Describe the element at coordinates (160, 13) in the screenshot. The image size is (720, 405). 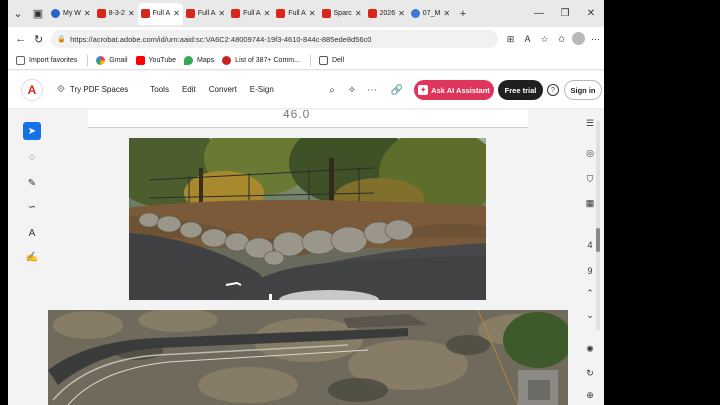
I see `tab-active: Full A ✕` at that location.